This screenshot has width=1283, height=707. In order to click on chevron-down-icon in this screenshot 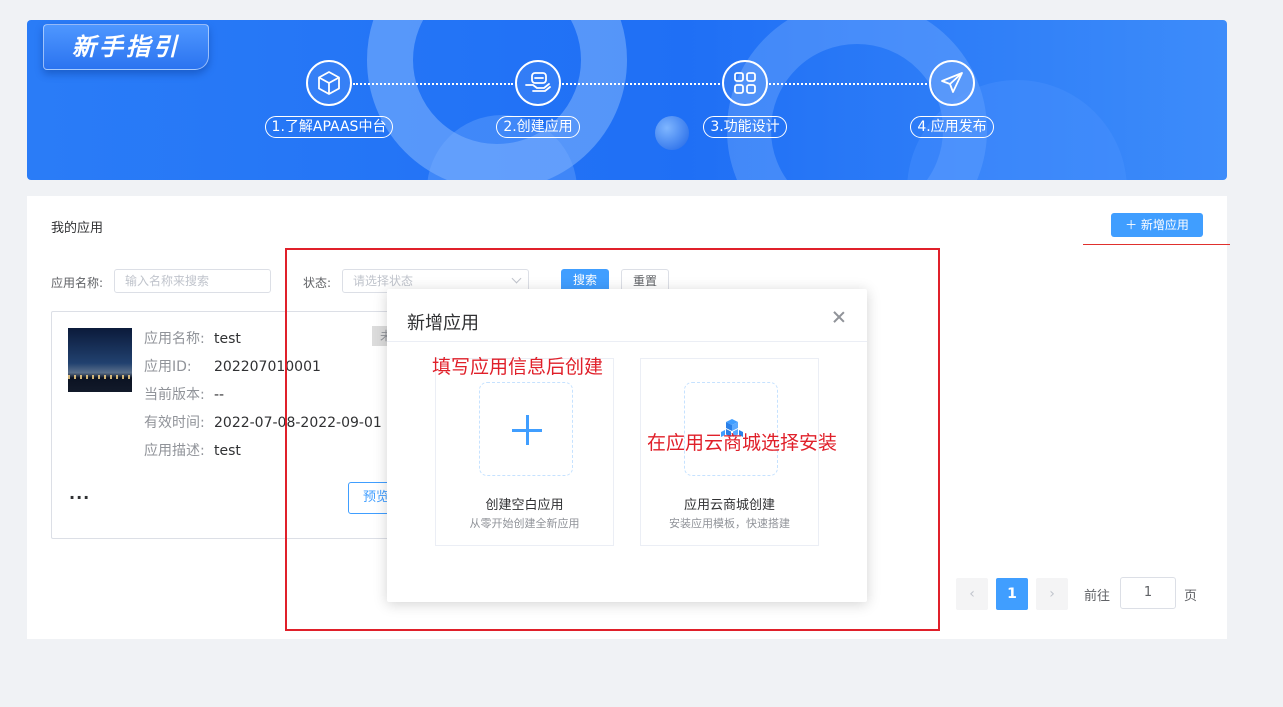, I will do `click(516, 278)`.